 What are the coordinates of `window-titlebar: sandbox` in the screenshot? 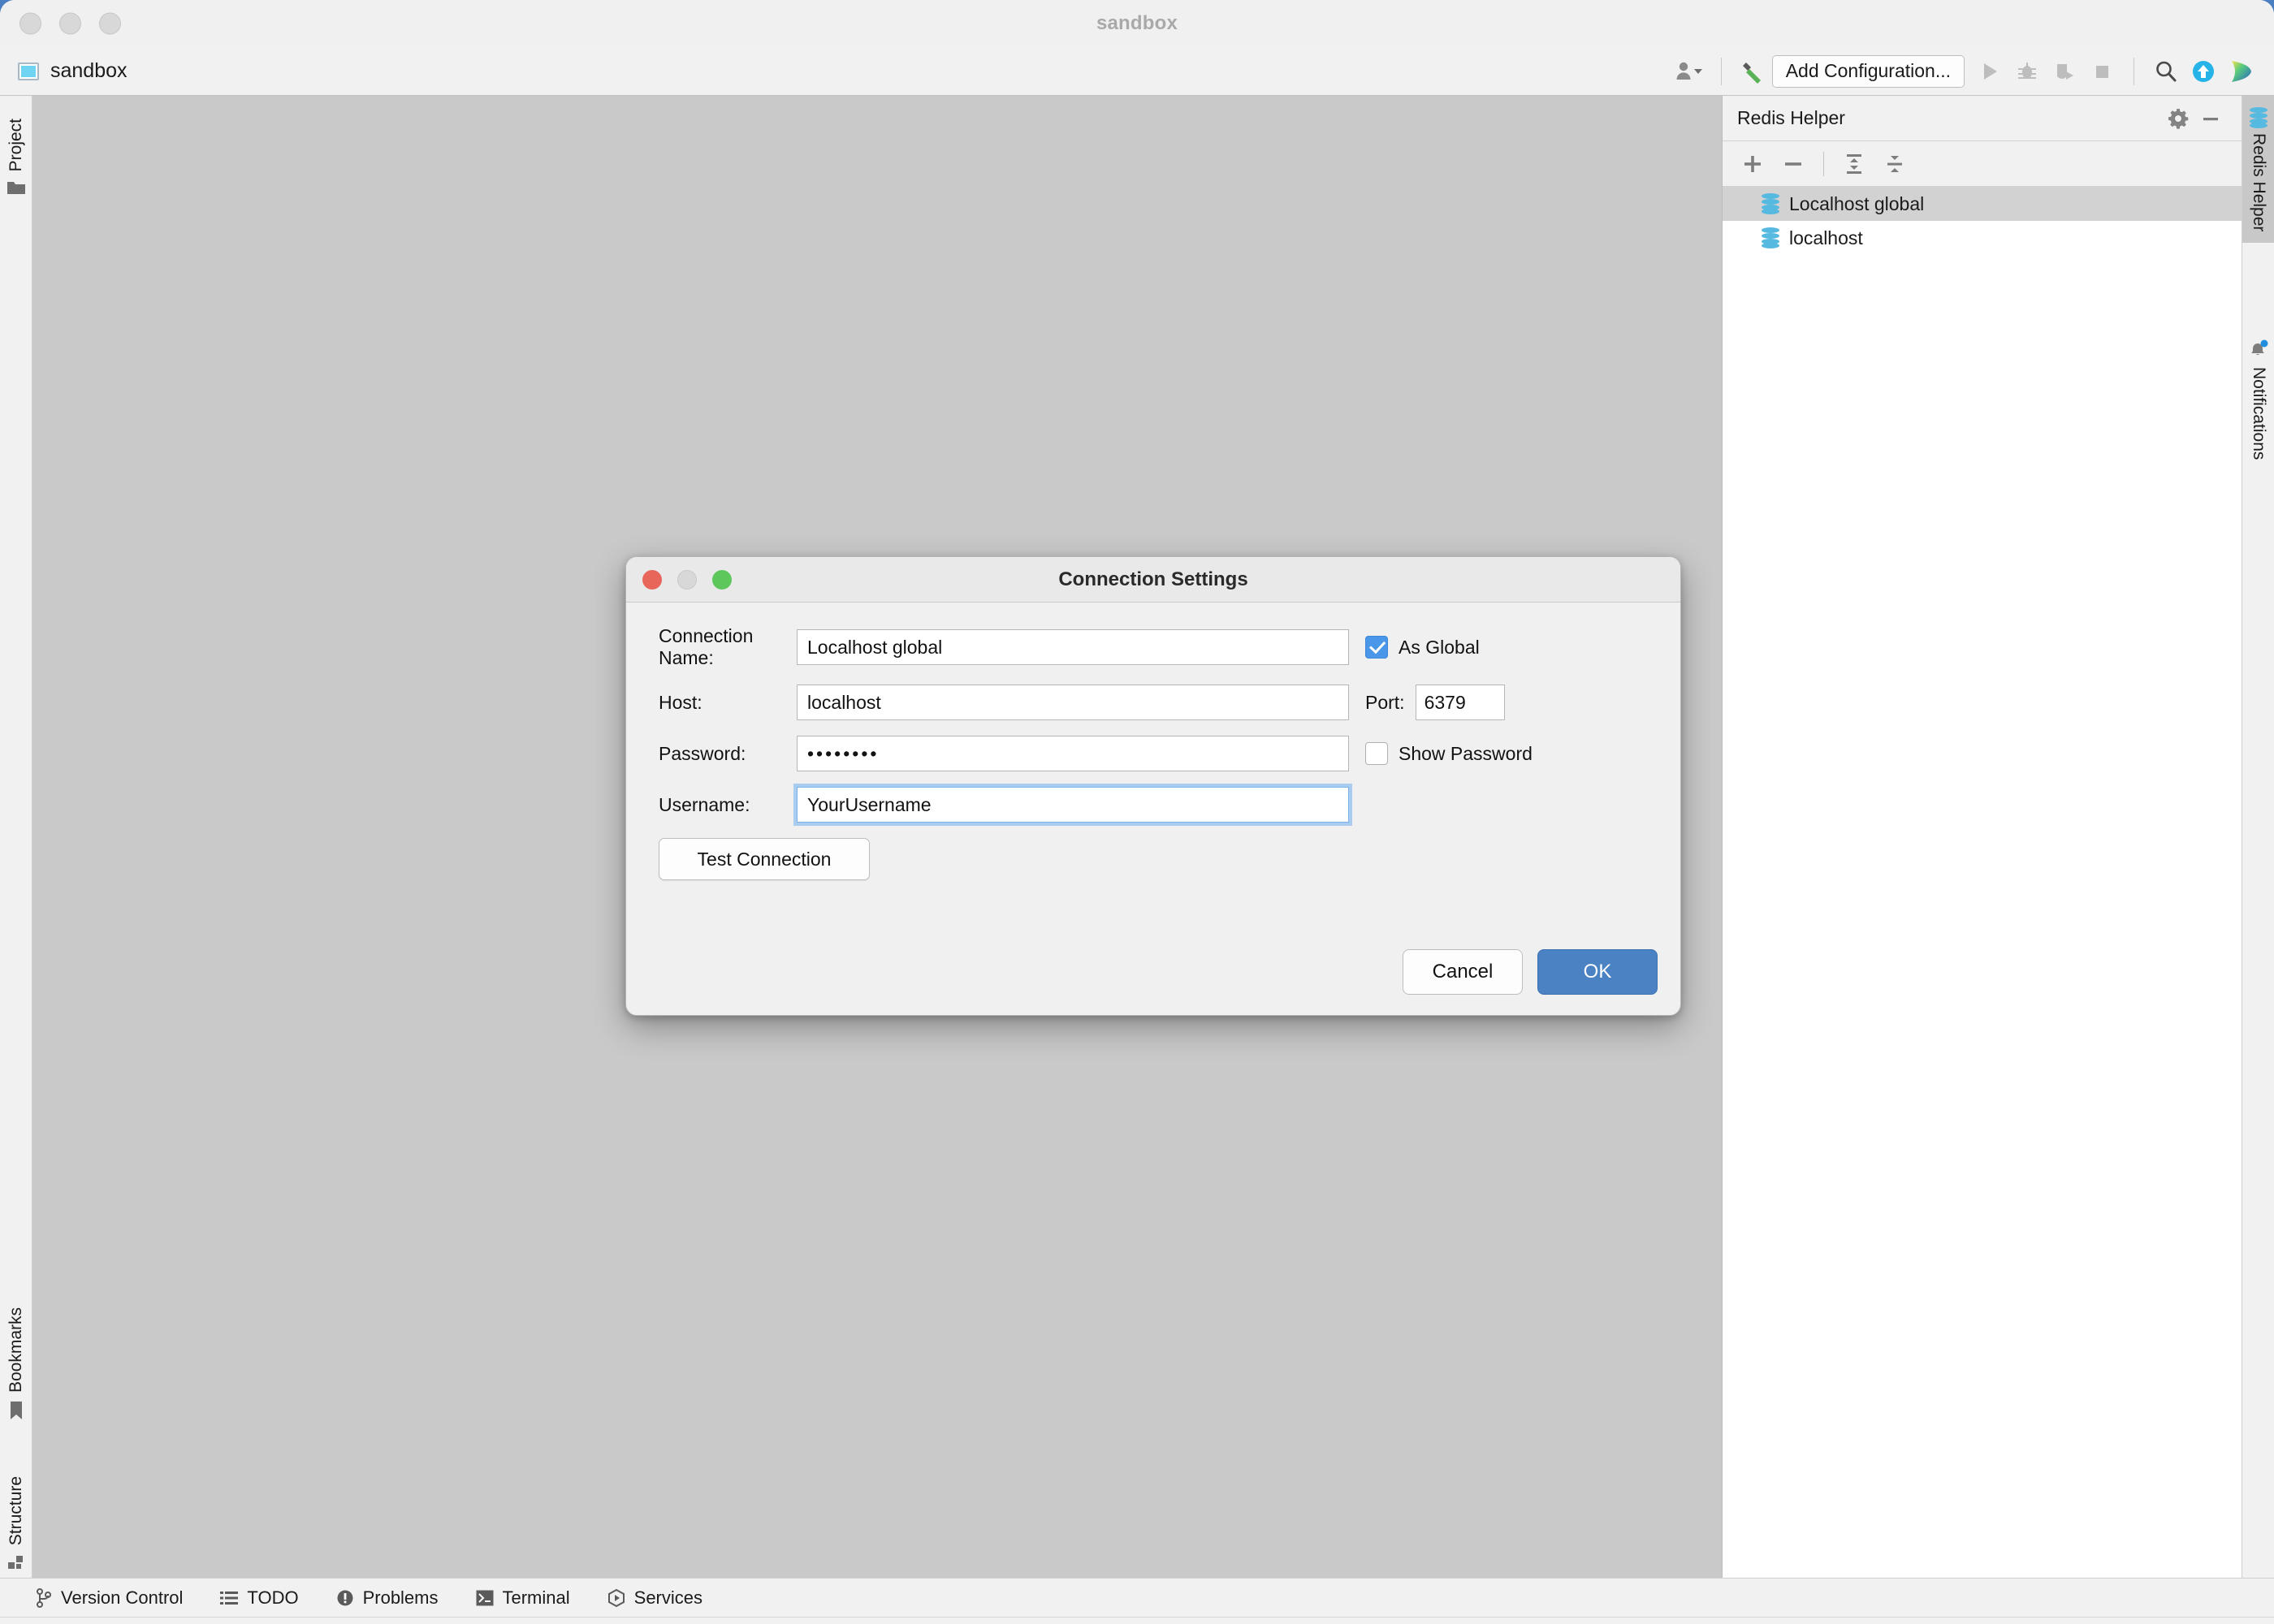 It's located at (1137, 24).